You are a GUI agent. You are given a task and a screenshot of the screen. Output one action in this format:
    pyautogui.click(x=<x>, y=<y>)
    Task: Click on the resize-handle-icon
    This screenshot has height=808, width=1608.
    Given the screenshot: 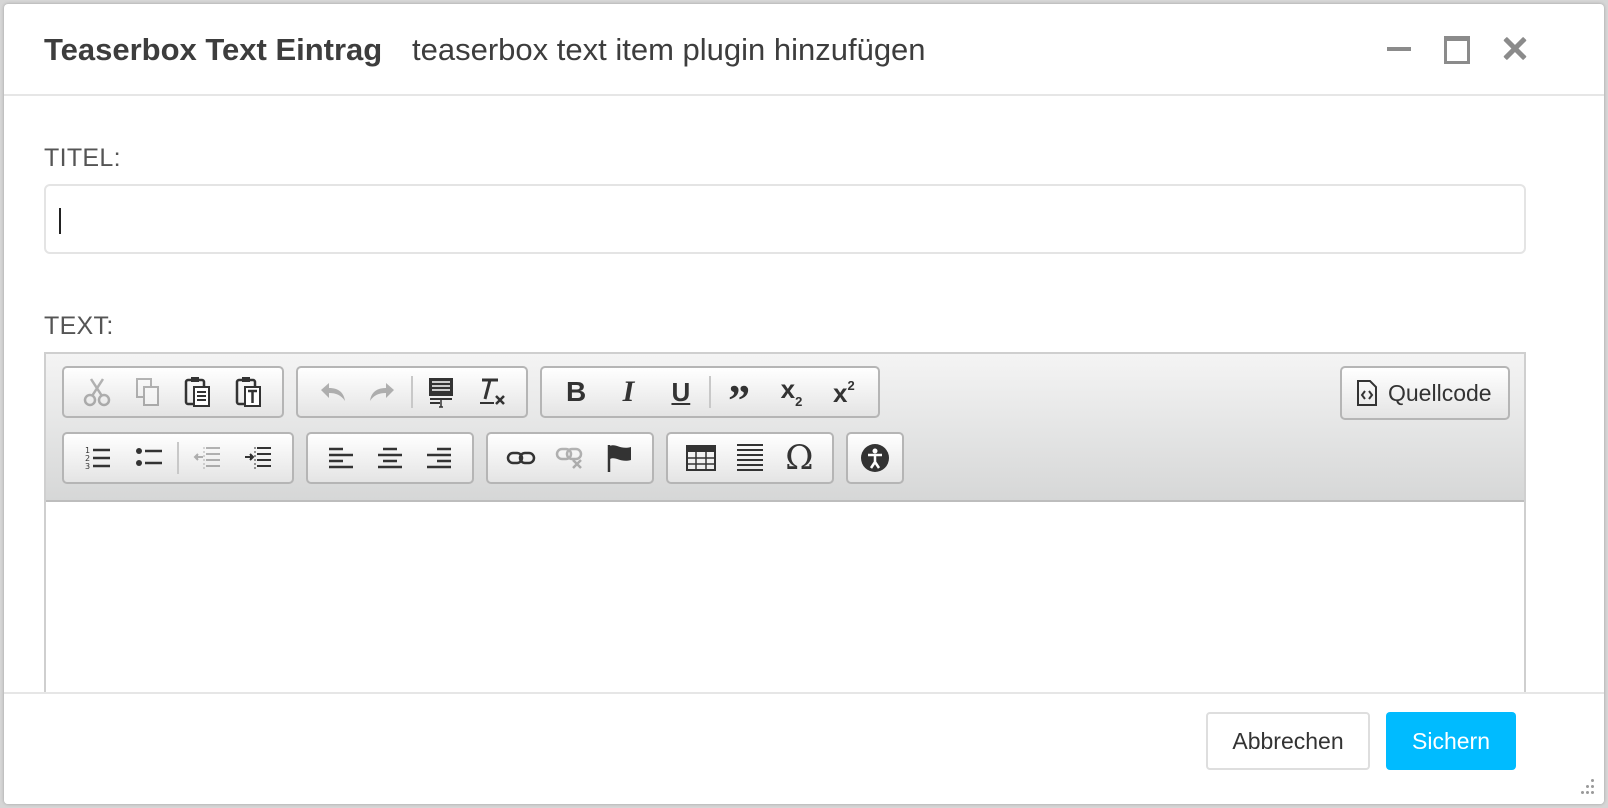 What is the action you would take?
    pyautogui.click(x=1587, y=787)
    